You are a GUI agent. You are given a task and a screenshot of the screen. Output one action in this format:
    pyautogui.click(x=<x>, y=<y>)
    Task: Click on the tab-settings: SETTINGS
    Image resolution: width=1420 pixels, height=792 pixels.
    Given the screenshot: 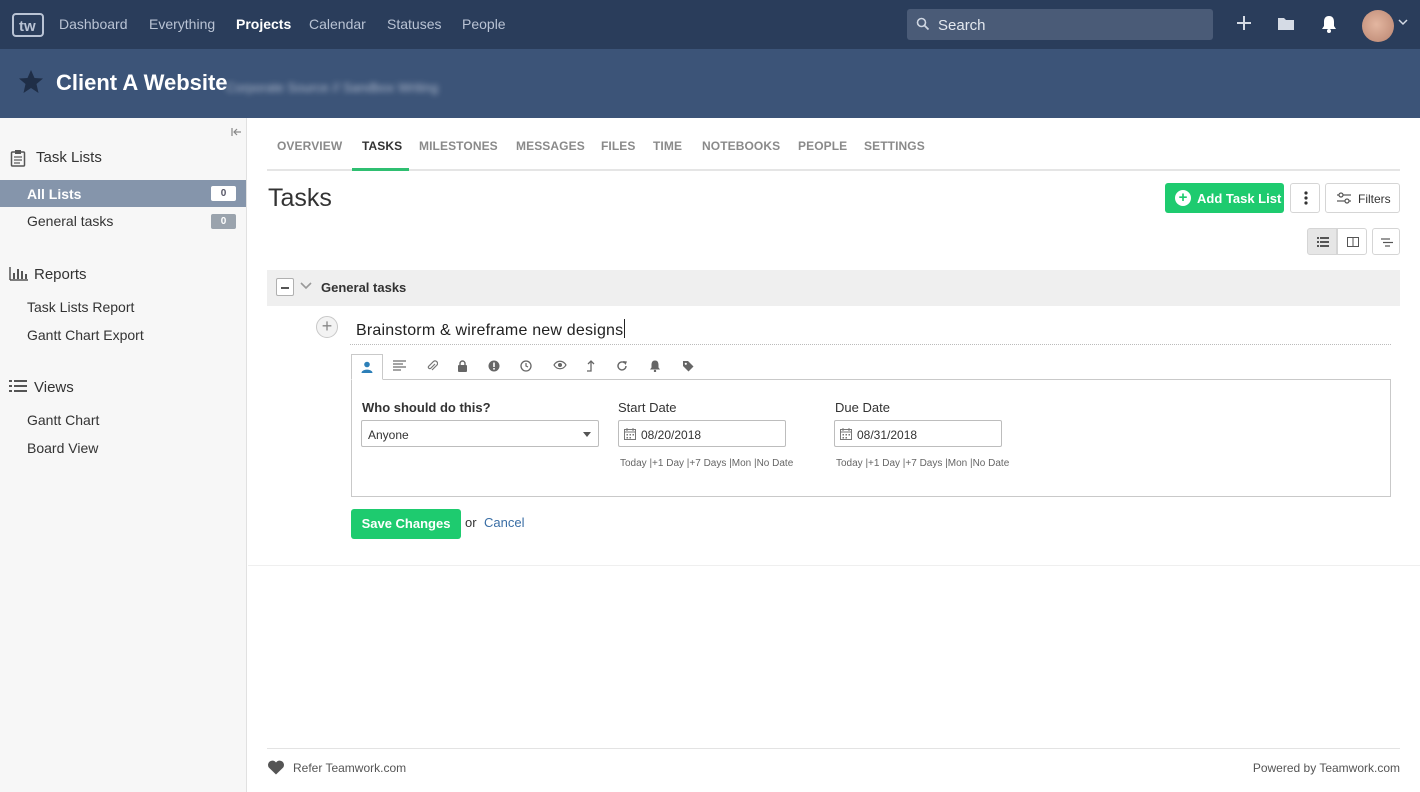 What is the action you would take?
    pyautogui.click(x=894, y=146)
    